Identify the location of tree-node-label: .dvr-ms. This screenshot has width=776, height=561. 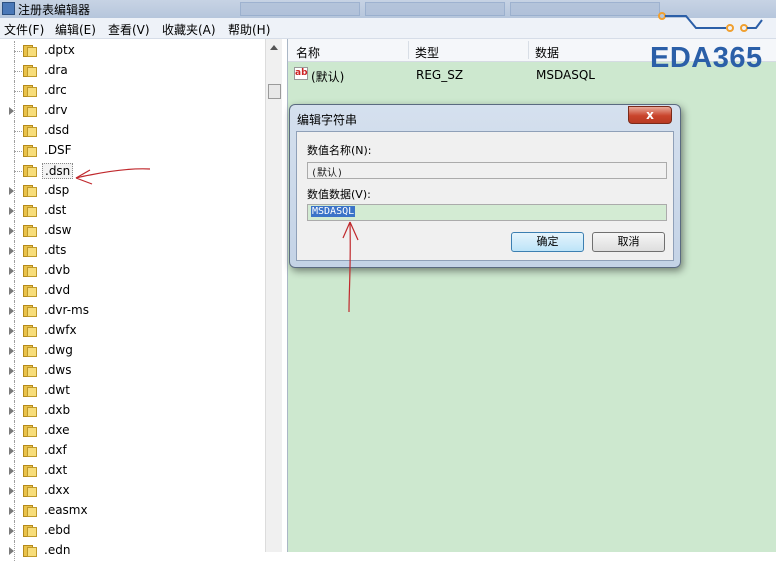
(66, 310).